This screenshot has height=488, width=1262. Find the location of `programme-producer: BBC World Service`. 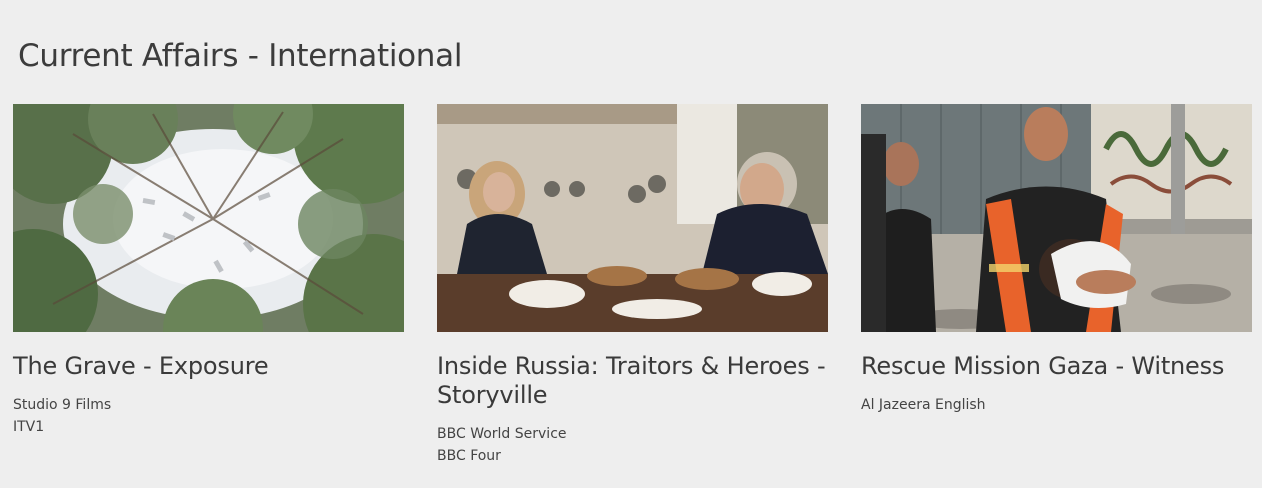

programme-producer: BBC World Service is located at coordinates (502, 434).